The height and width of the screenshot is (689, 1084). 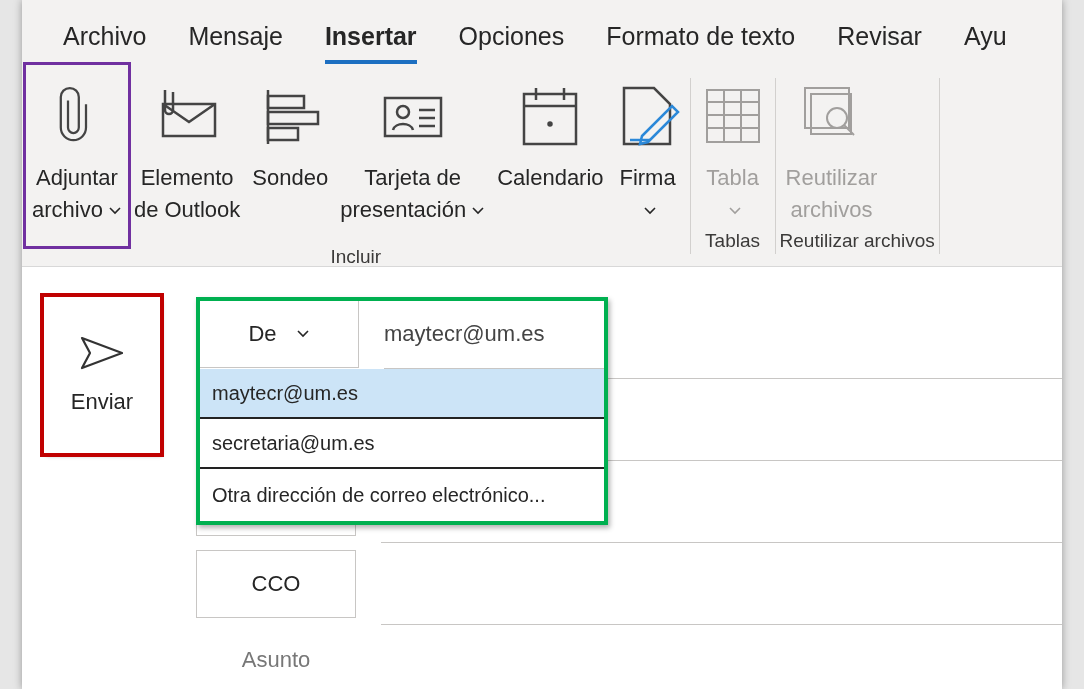 What do you see at coordinates (402, 444) in the screenshot?
I see `dropdown-option: secretaria@um.es` at bounding box center [402, 444].